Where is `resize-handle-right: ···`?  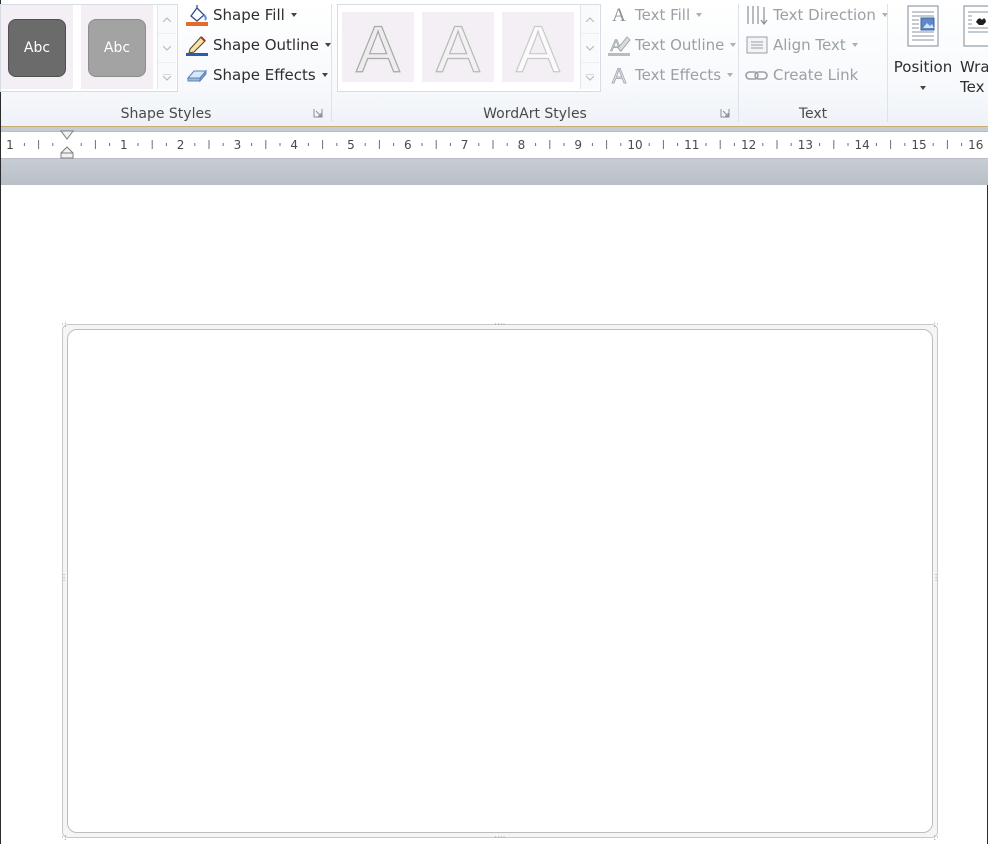
resize-handle-right: ··· is located at coordinates (935, 577).